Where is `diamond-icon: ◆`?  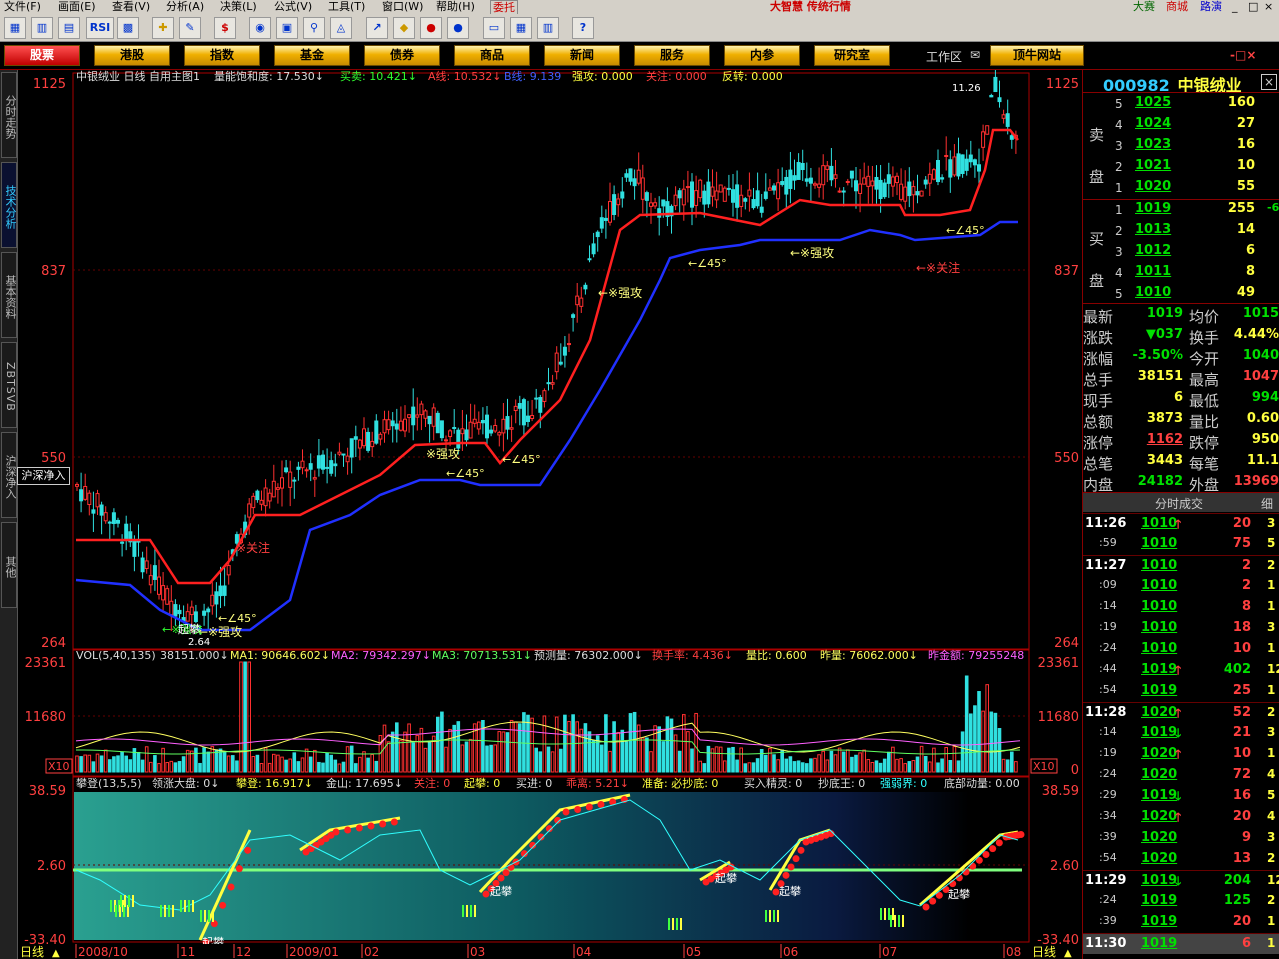 diamond-icon: ◆ is located at coordinates (404, 28).